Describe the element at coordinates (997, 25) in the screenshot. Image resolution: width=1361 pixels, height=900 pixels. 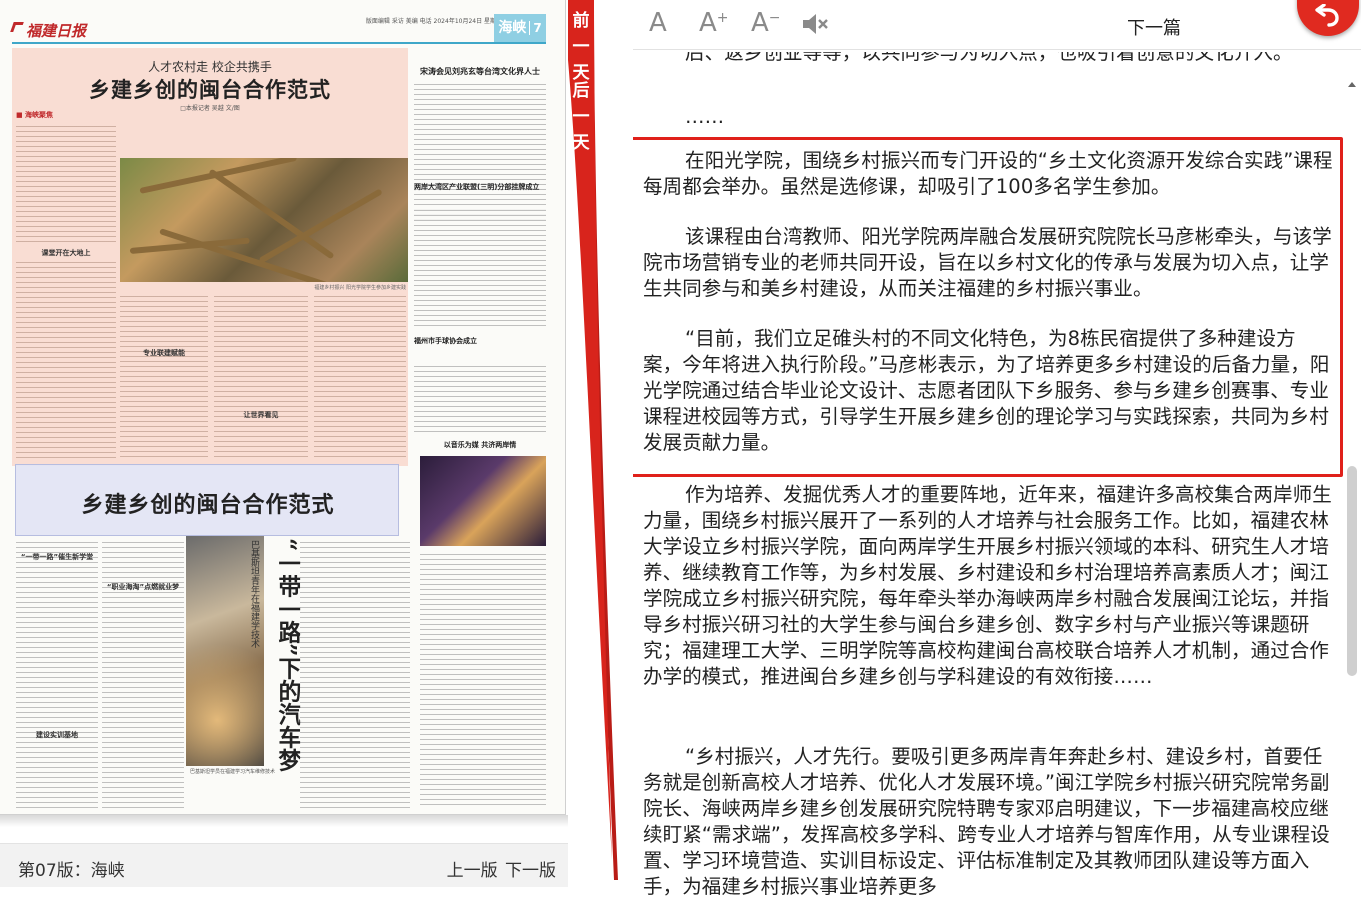
I see `reader-toolbar: A A+ A− 下一篇` at that location.